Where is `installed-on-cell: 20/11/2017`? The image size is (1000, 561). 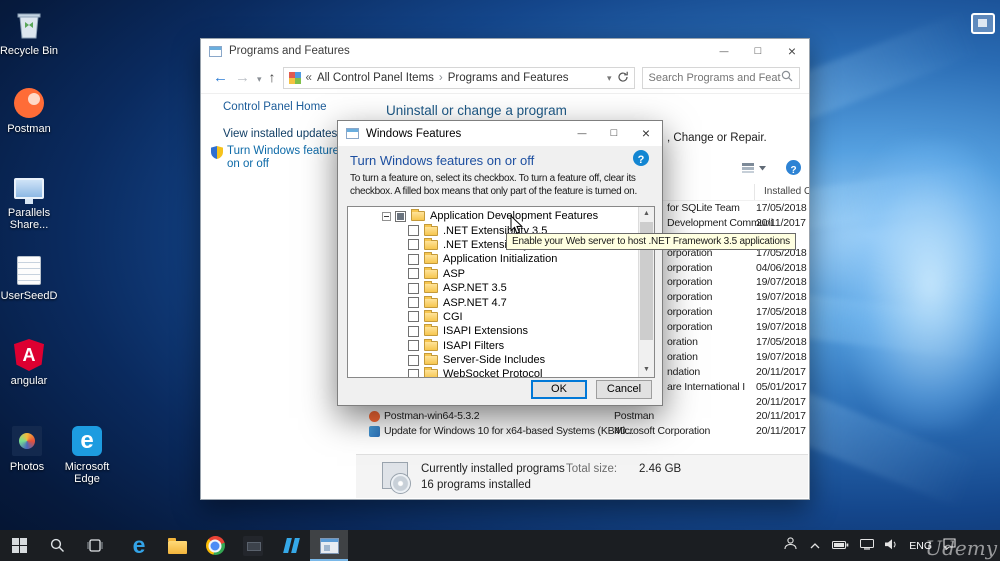 installed-on-cell: 20/11/2017 is located at coordinates (781, 416).